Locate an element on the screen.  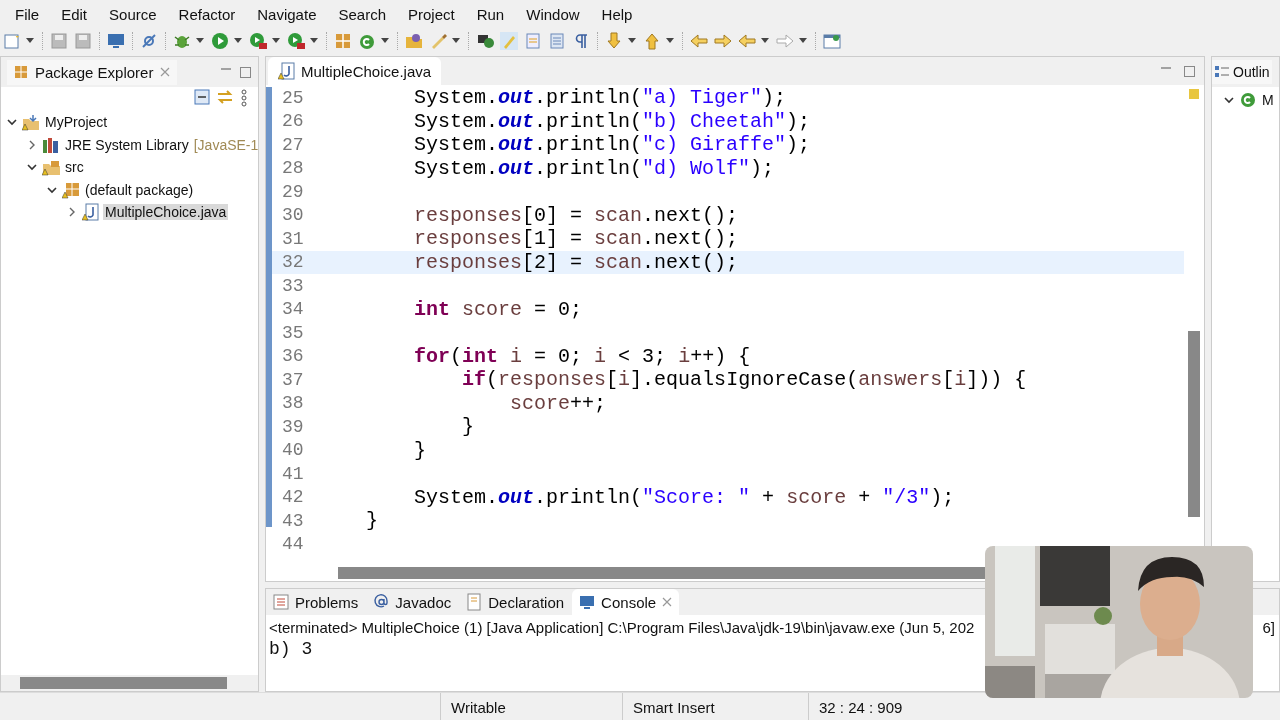
editor-tab: MultipleChoice.java is located at coordinates (355, 71).